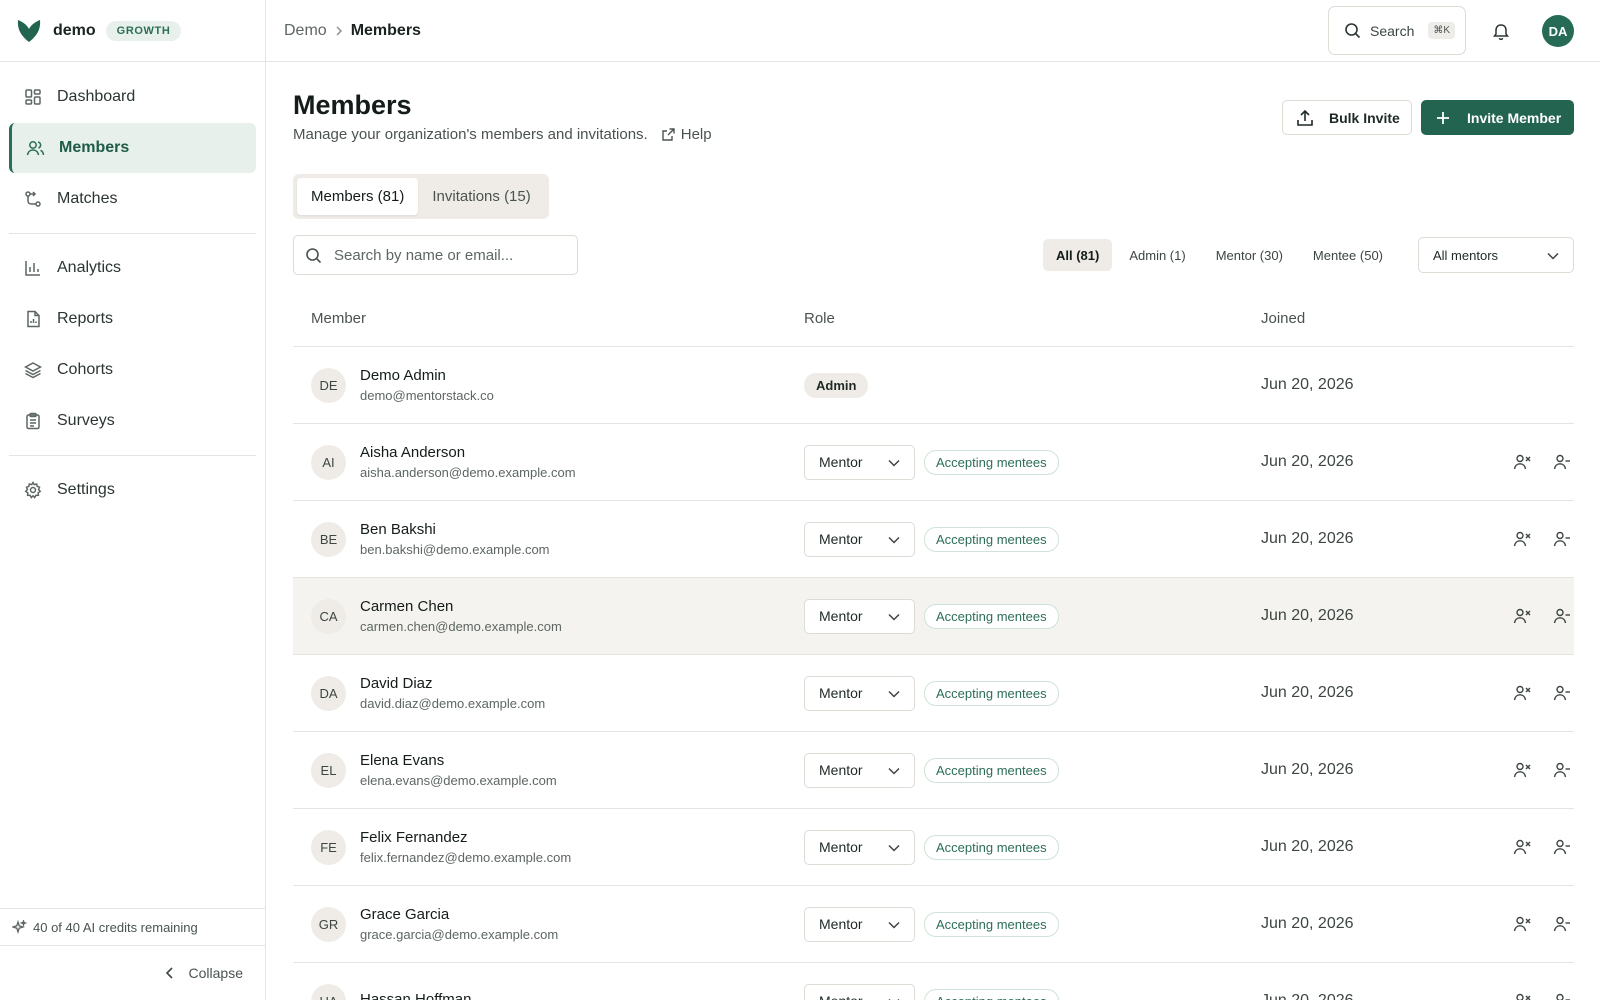  Describe the element at coordinates (132, 370) in the screenshot. I see `sidebar-item-cohorts: Cohorts` at that location.